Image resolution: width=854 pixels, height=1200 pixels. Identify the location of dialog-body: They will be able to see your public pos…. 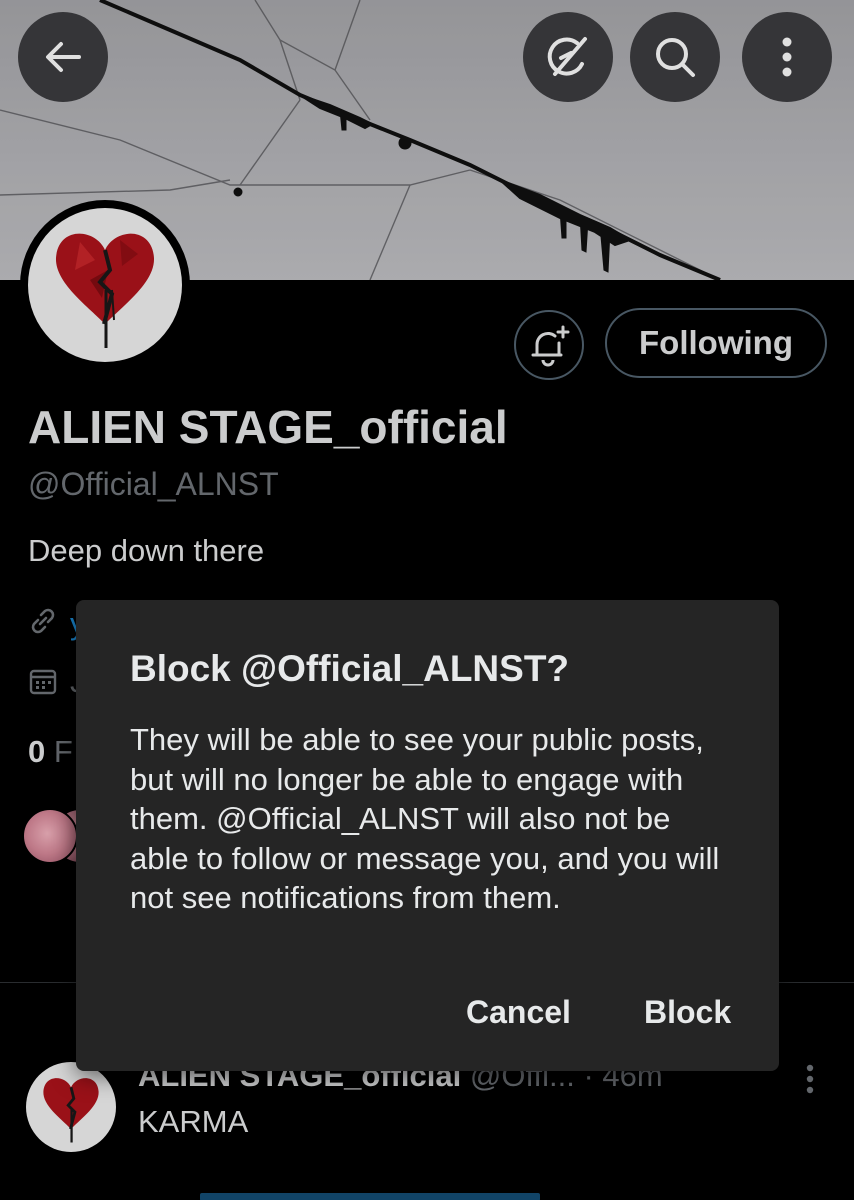
(425, 819).